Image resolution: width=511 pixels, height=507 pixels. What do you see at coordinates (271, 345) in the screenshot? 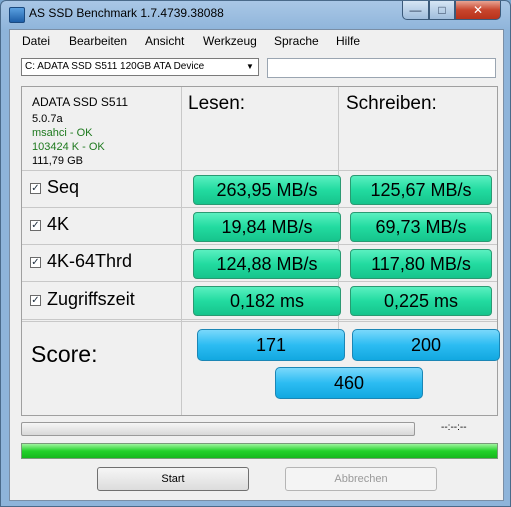
I see `score-read: 171` at bounding box center [271, 345].